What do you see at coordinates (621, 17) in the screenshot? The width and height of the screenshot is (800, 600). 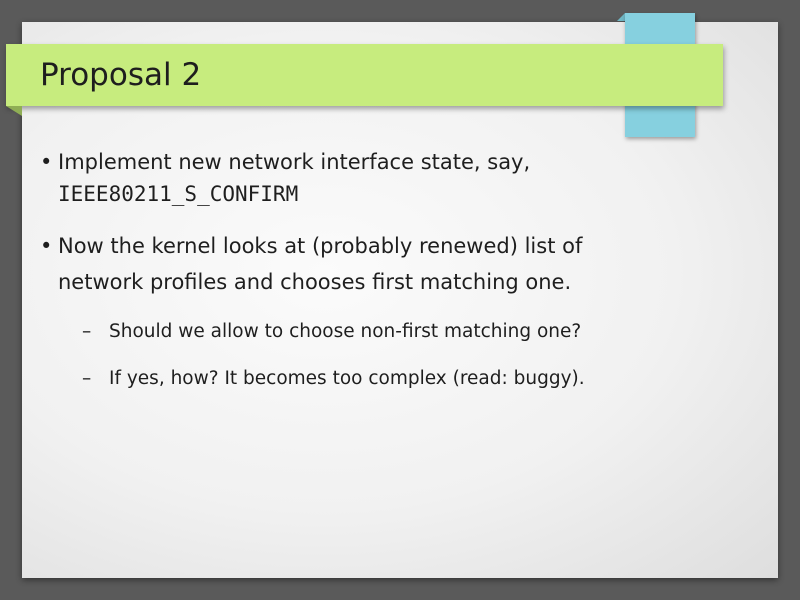 I see `accent-fold-shape` at bounding box center [621, 17].